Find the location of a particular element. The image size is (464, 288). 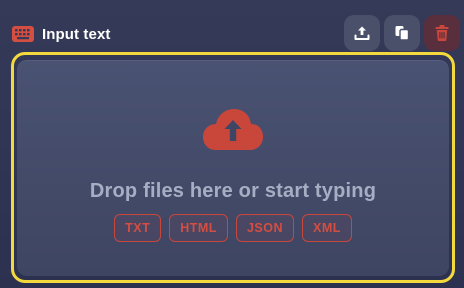

format-badge-xml: XML is located at coordinates (326, 228).